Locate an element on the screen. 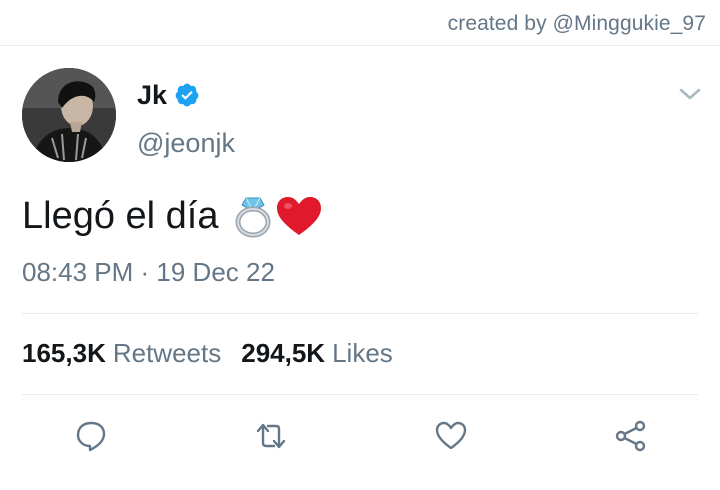 Image resolution: width=720 pixels, height=490 pixels. verified-badge-icon is located at coordinates (187, 95).